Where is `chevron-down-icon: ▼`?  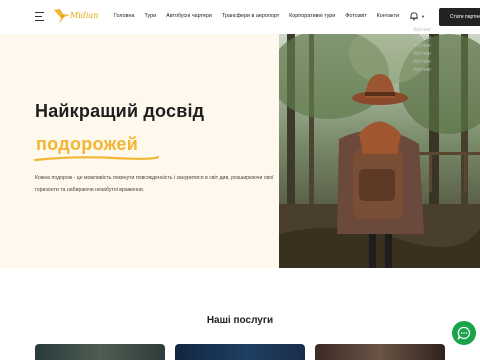
chevron-down-icon: ▼ is located at coordinates (423, 16).